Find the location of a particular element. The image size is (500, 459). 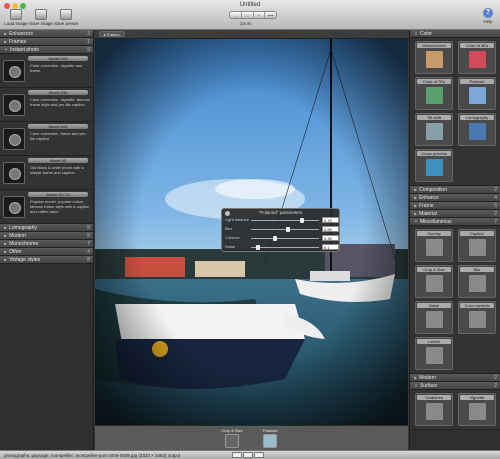

tile-label: Blur is located at coordinates (477, 269).